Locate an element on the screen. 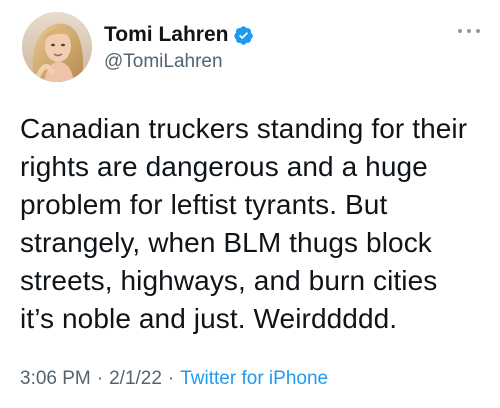  tweet-text-line: Canadian truckers standing for their is located at coordinates (244, 128).